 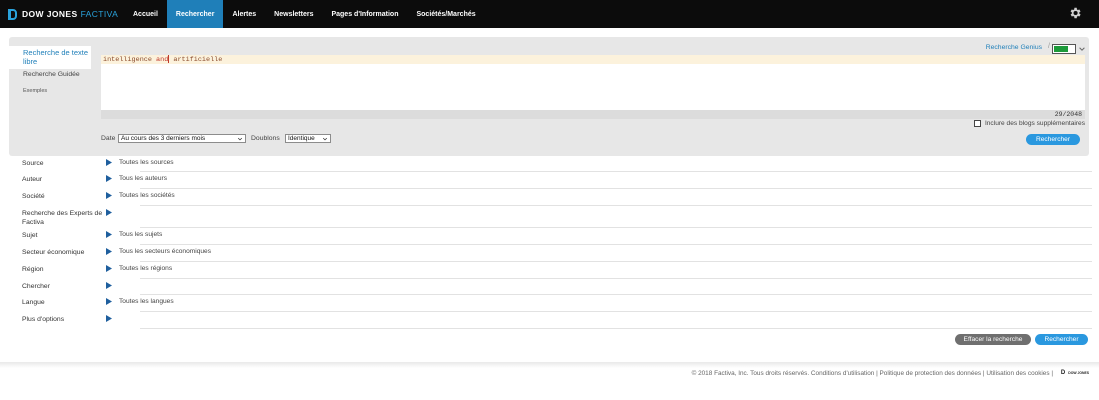 I want to click on criteria-label: Auteur, so click(x=32, y=179).